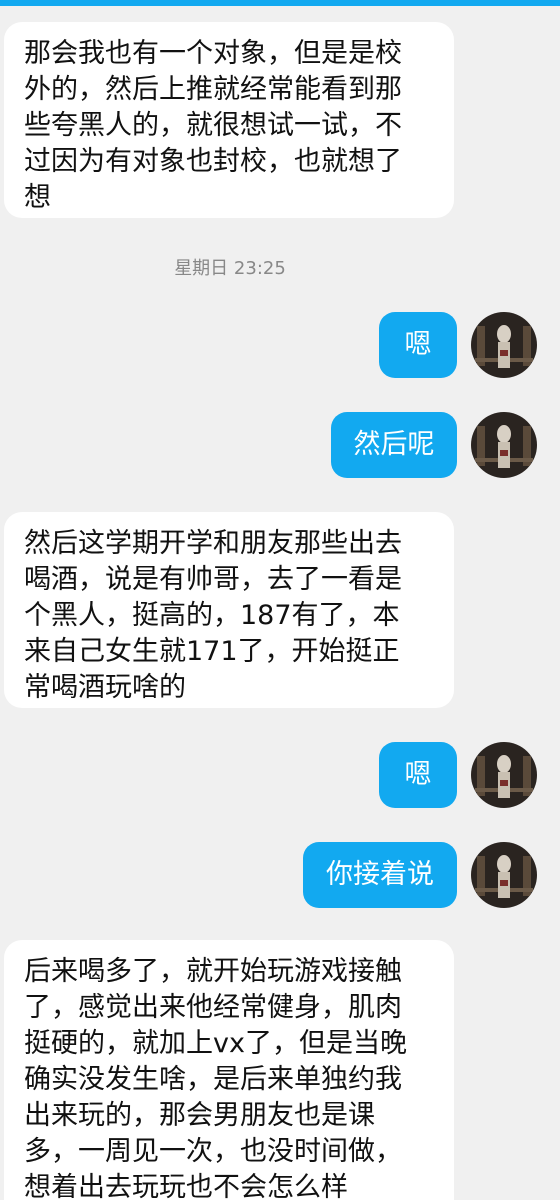 This screenshot has width=560, height=1200. What do you see at coordinates (394, 445) in the screenshot?
I see `outgoing-message-bubble: 然后呢` at bounding box center [394, 445].